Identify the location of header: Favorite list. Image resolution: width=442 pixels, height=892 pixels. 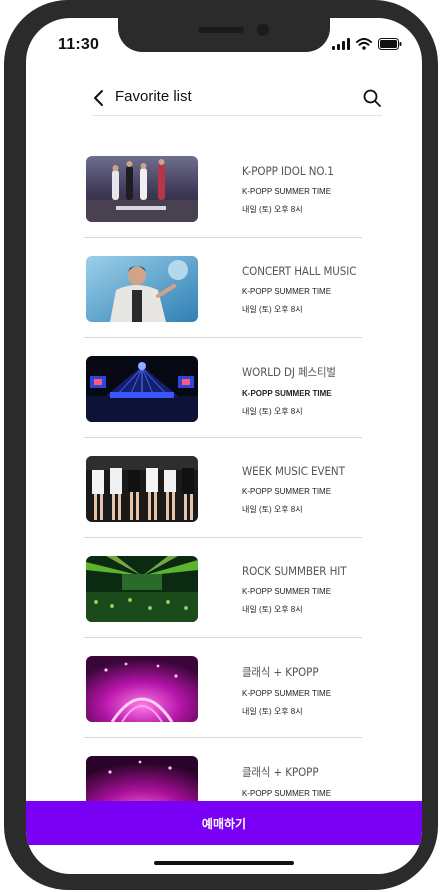
(237, 99).